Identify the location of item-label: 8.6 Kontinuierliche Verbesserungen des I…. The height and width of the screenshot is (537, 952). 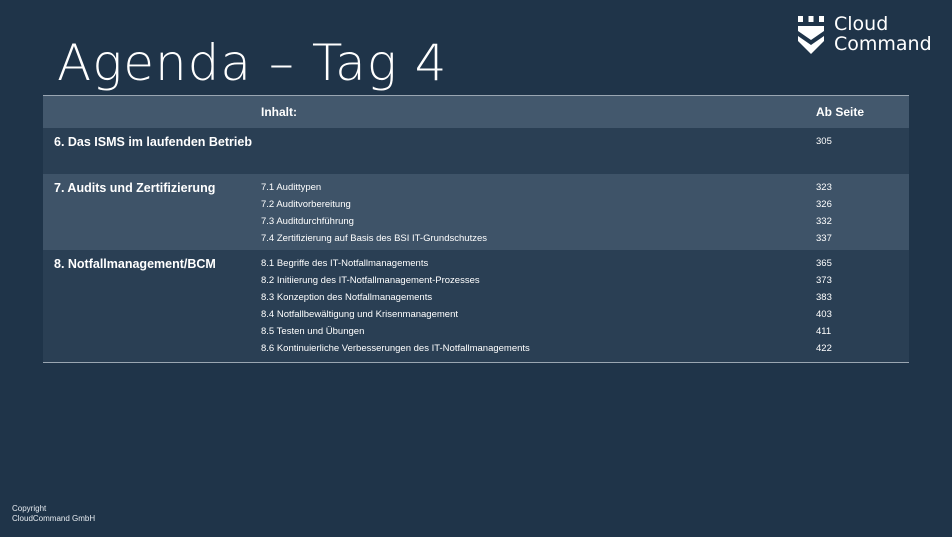
(395, 348).